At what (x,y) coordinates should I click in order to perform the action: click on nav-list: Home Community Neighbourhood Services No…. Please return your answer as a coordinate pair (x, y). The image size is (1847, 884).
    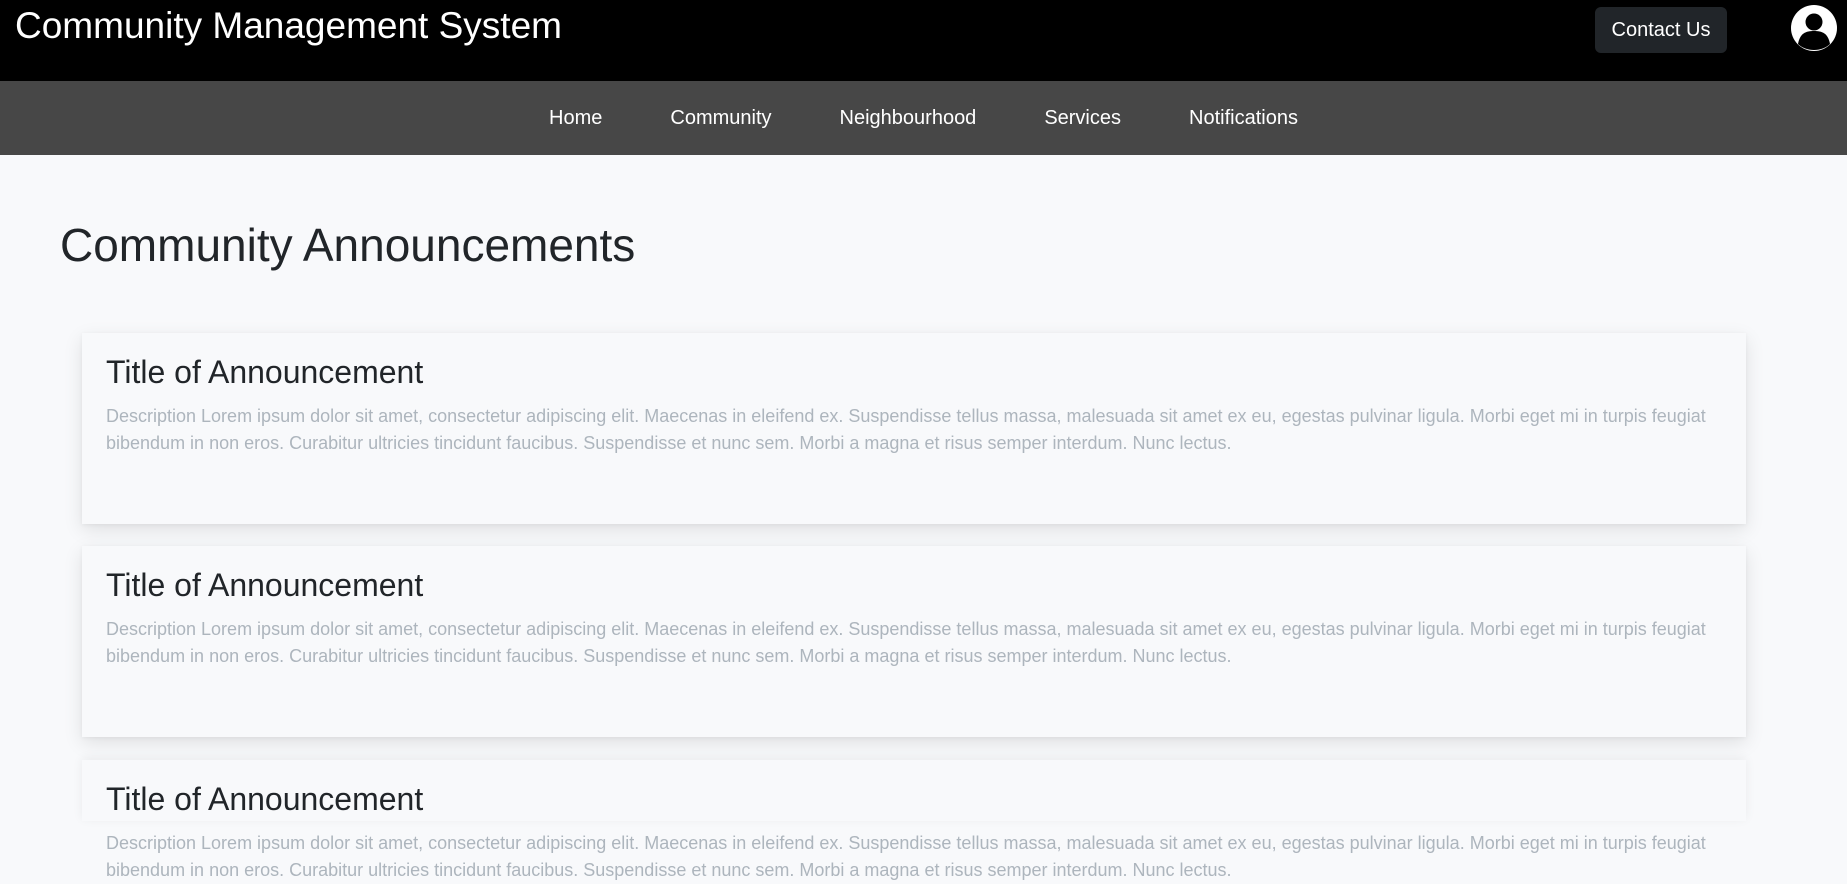
    Looking at the image, I should click on (923, 118).